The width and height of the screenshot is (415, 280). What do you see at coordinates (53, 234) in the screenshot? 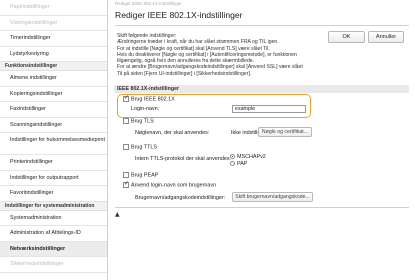
I see `sidebar-item: Administration af Afdelings-ID` at bounding box center [53, 234].